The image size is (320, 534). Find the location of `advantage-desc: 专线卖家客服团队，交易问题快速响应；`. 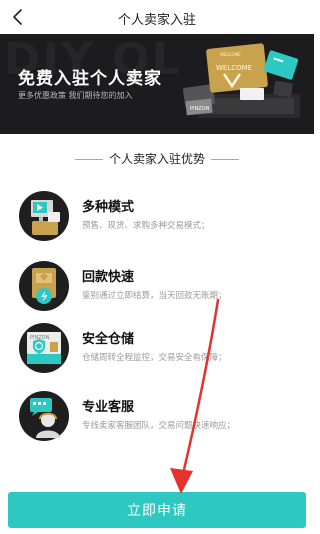

advantage-desc: 专线卖家客服团队，交易问题快速响应； is located at coordinates (159, 426).